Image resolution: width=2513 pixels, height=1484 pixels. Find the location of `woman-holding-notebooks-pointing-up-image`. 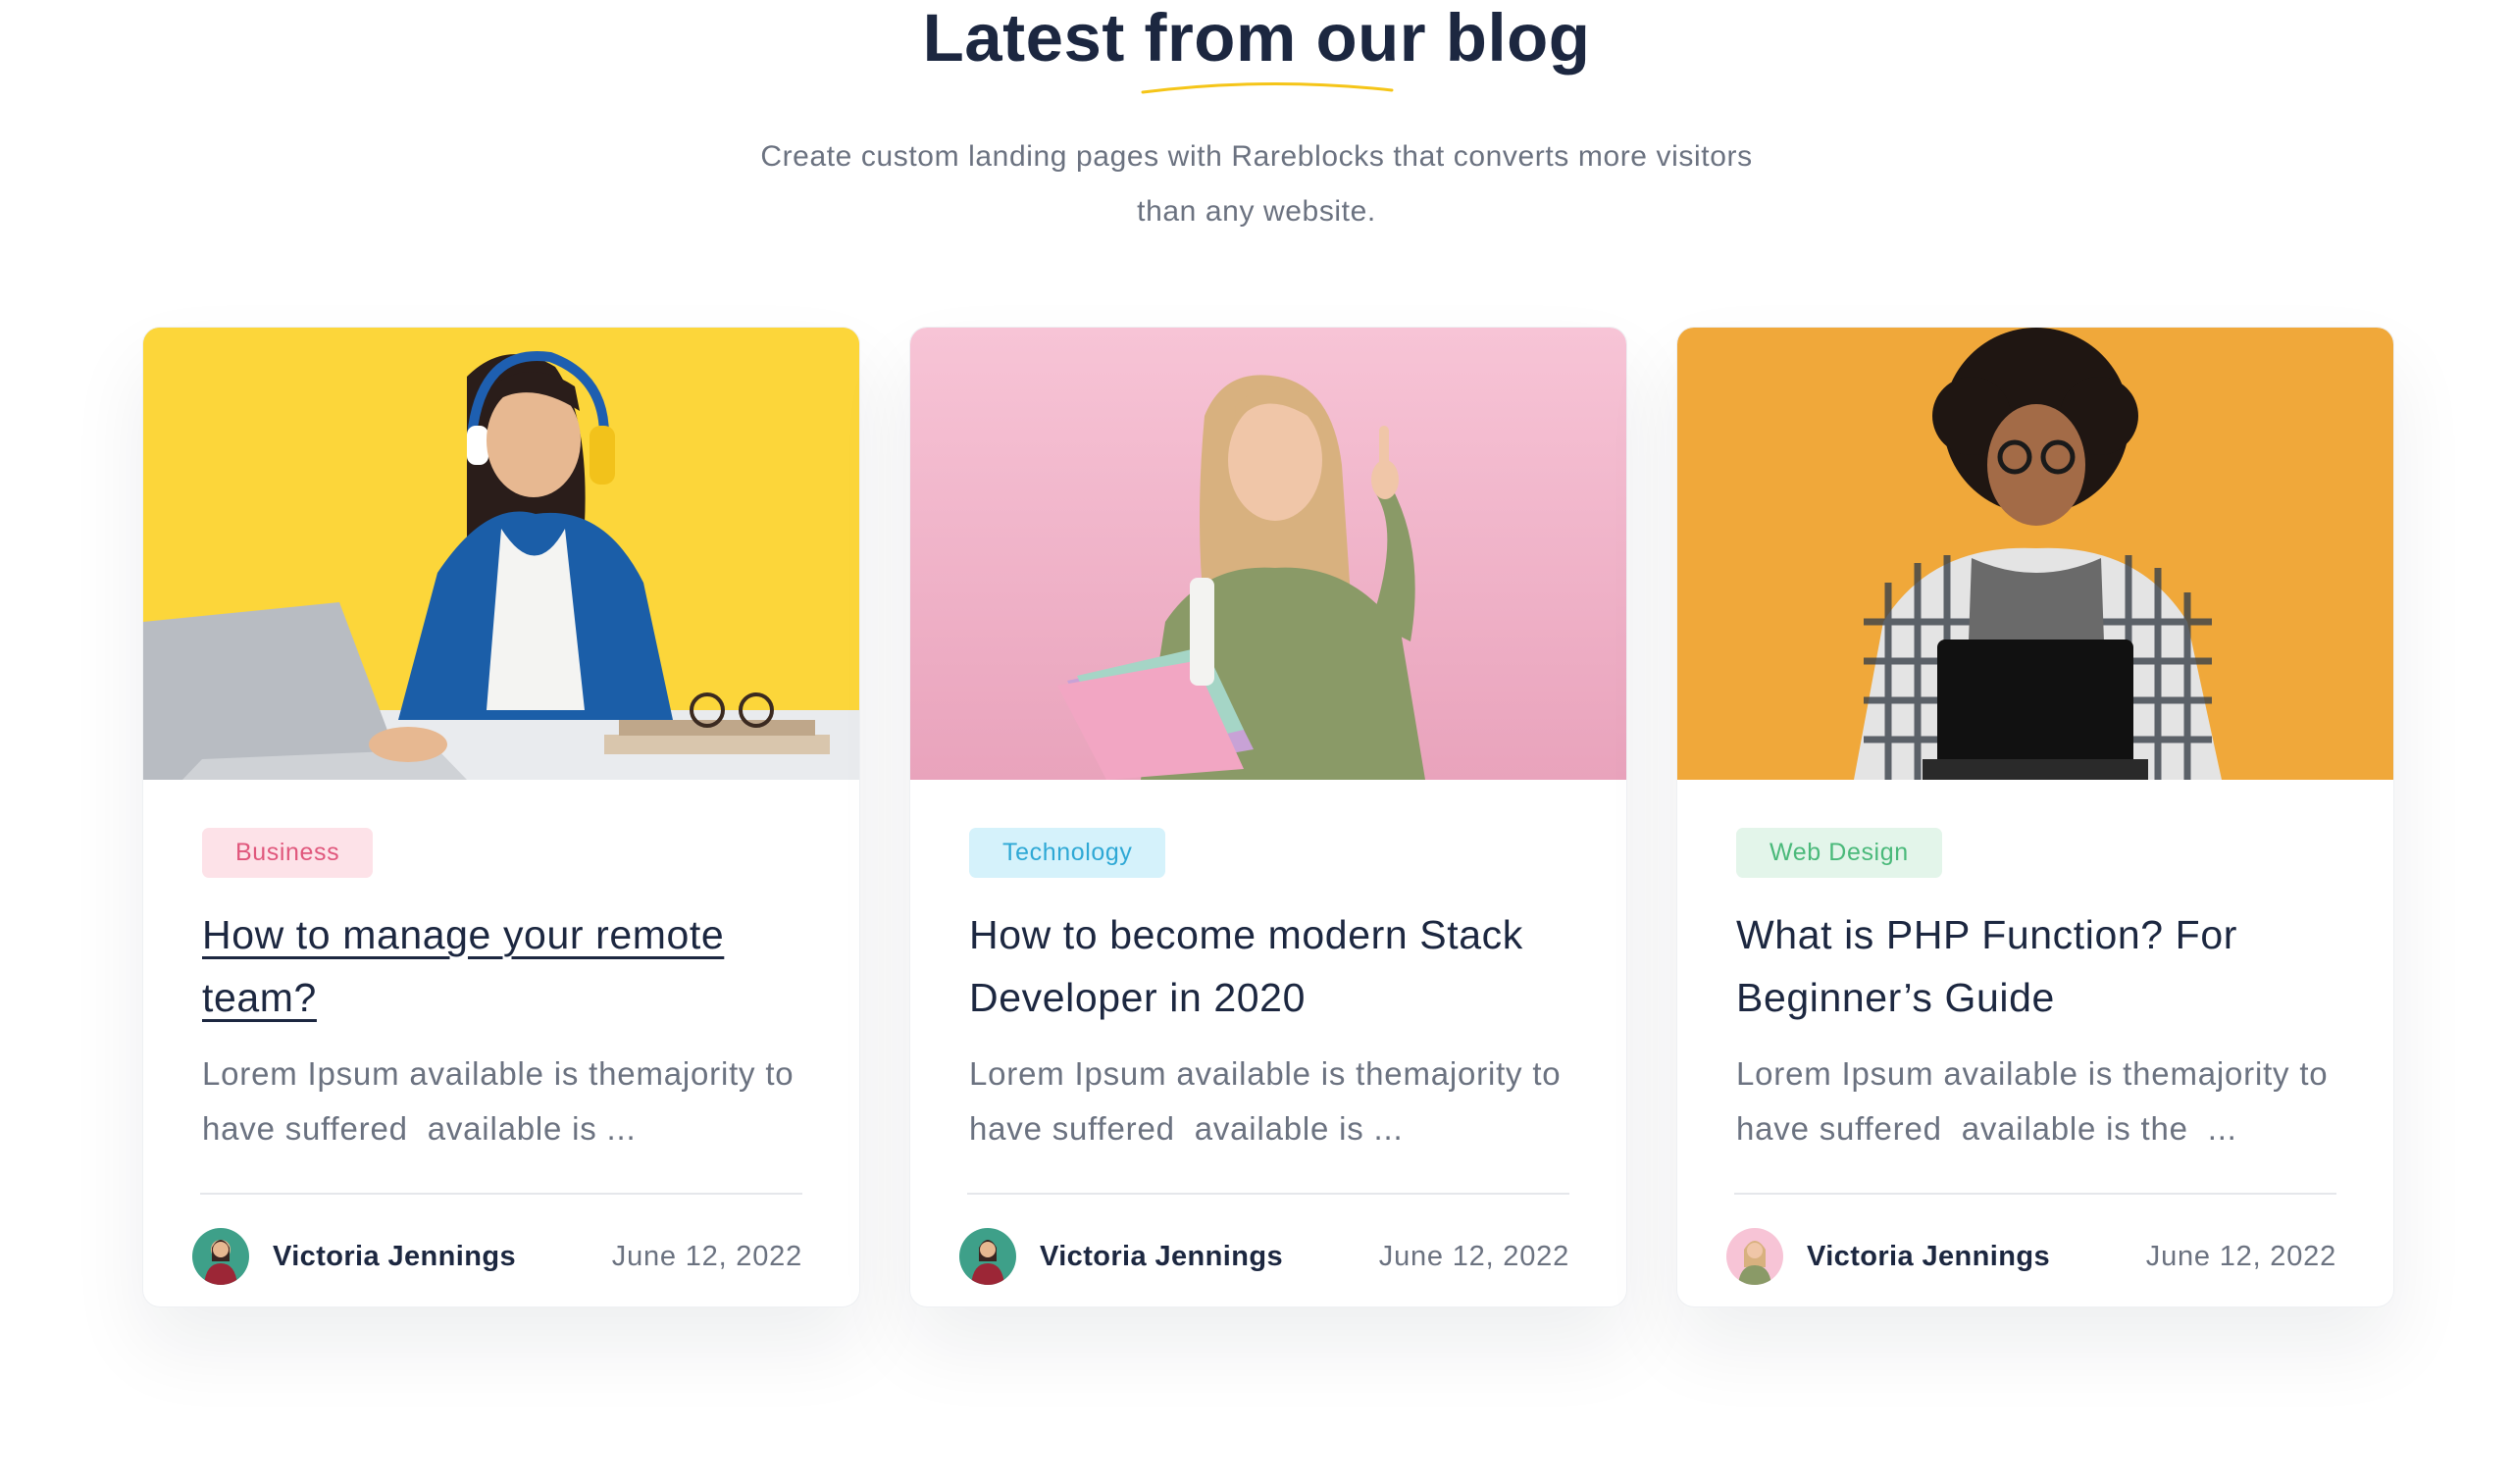

woman-holding-notebooks-pointing-up-image is located at coordinates (1268, 554).